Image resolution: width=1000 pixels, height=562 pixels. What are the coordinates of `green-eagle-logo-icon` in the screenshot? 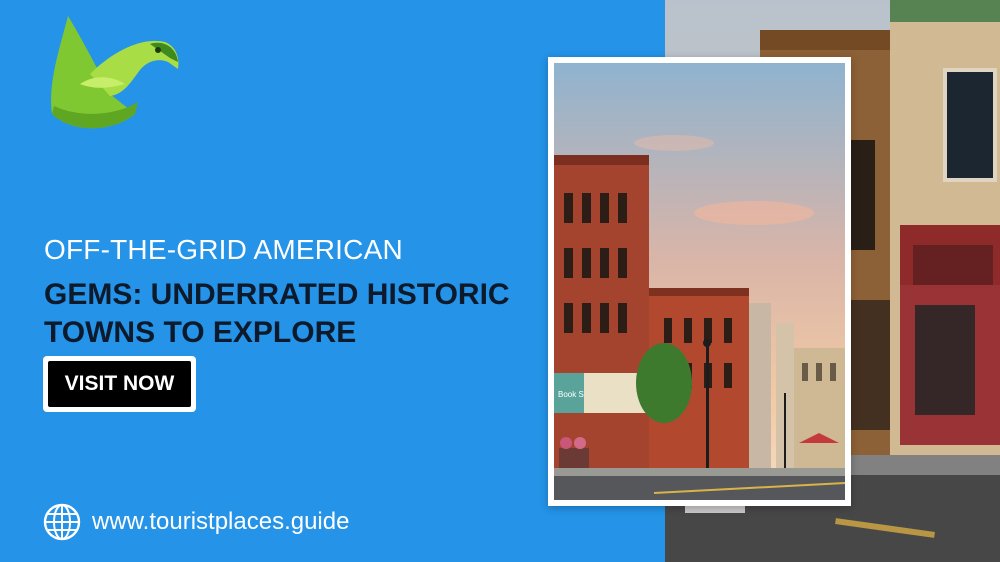 It's located at (115, 72).